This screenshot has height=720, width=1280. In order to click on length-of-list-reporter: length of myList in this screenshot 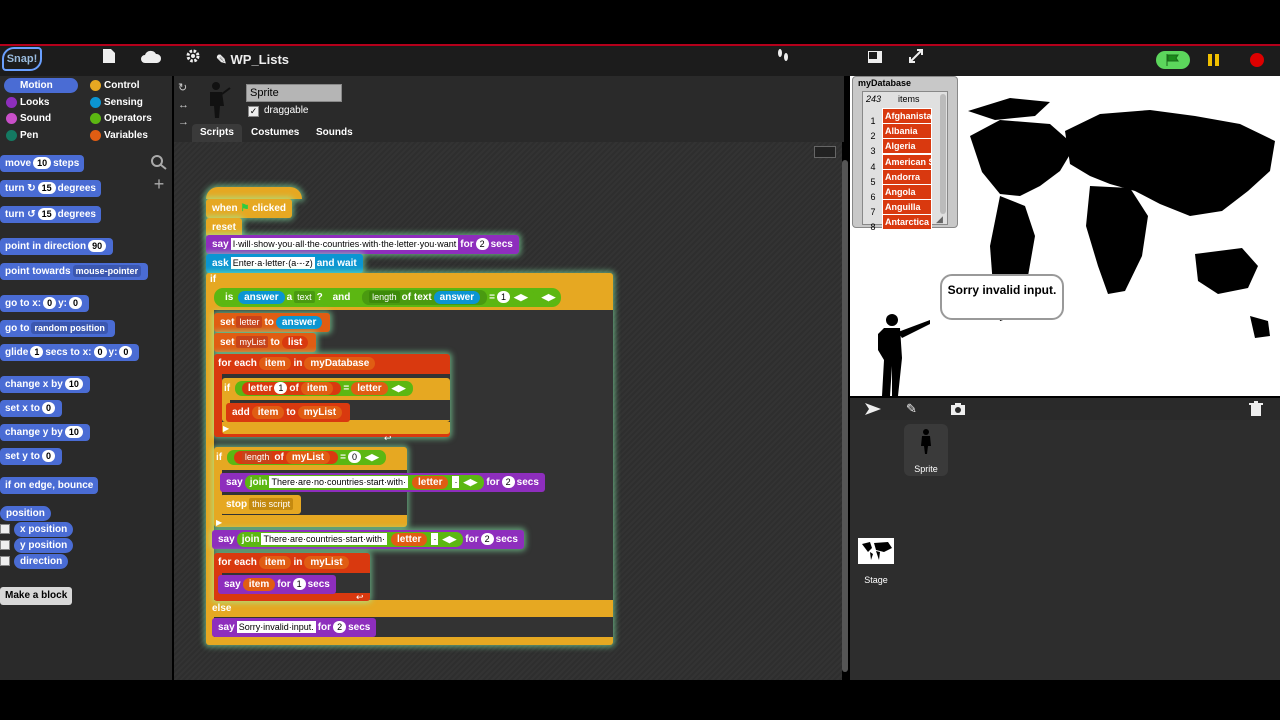, I will do `click(286, 457)`.